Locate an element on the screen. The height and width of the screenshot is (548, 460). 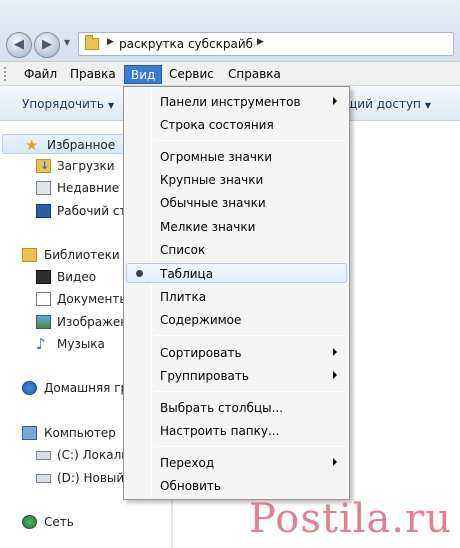
menu-item-label: Панели инструментов is located at coordinates (230, 102).